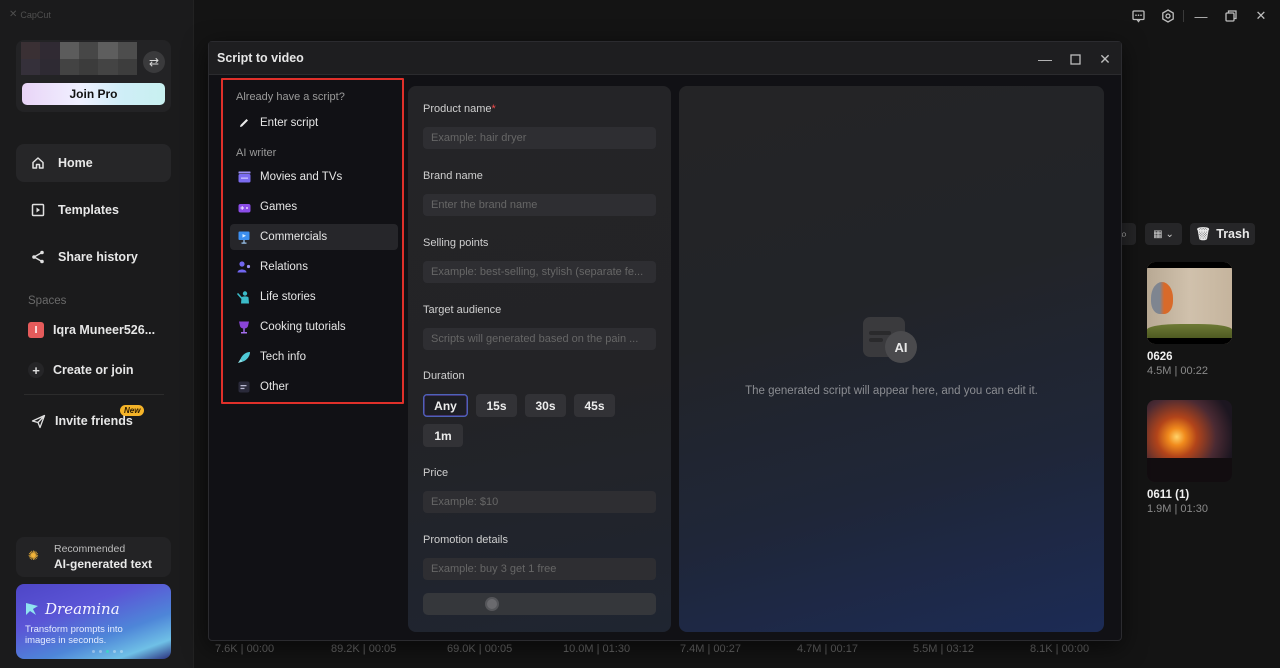 The height and width of the screenshot is (668, 1280). What do you see at coordinates (539, 502) in the screenshot?
I see `price-input` at bounding box center [539, 502].